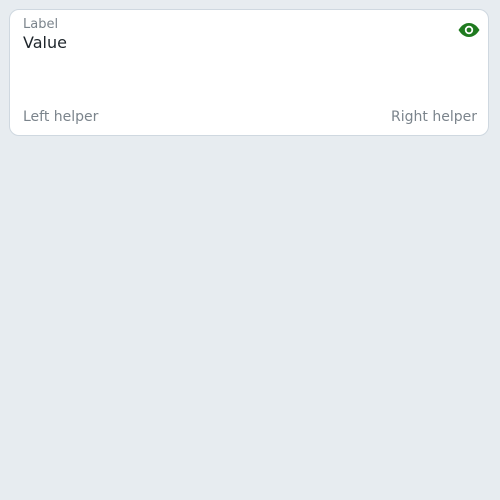 This screenshot has height=500, width=500. Describe the element at coordinates (45, 43) in the screenshot. I see `field-value: Value` at that location.